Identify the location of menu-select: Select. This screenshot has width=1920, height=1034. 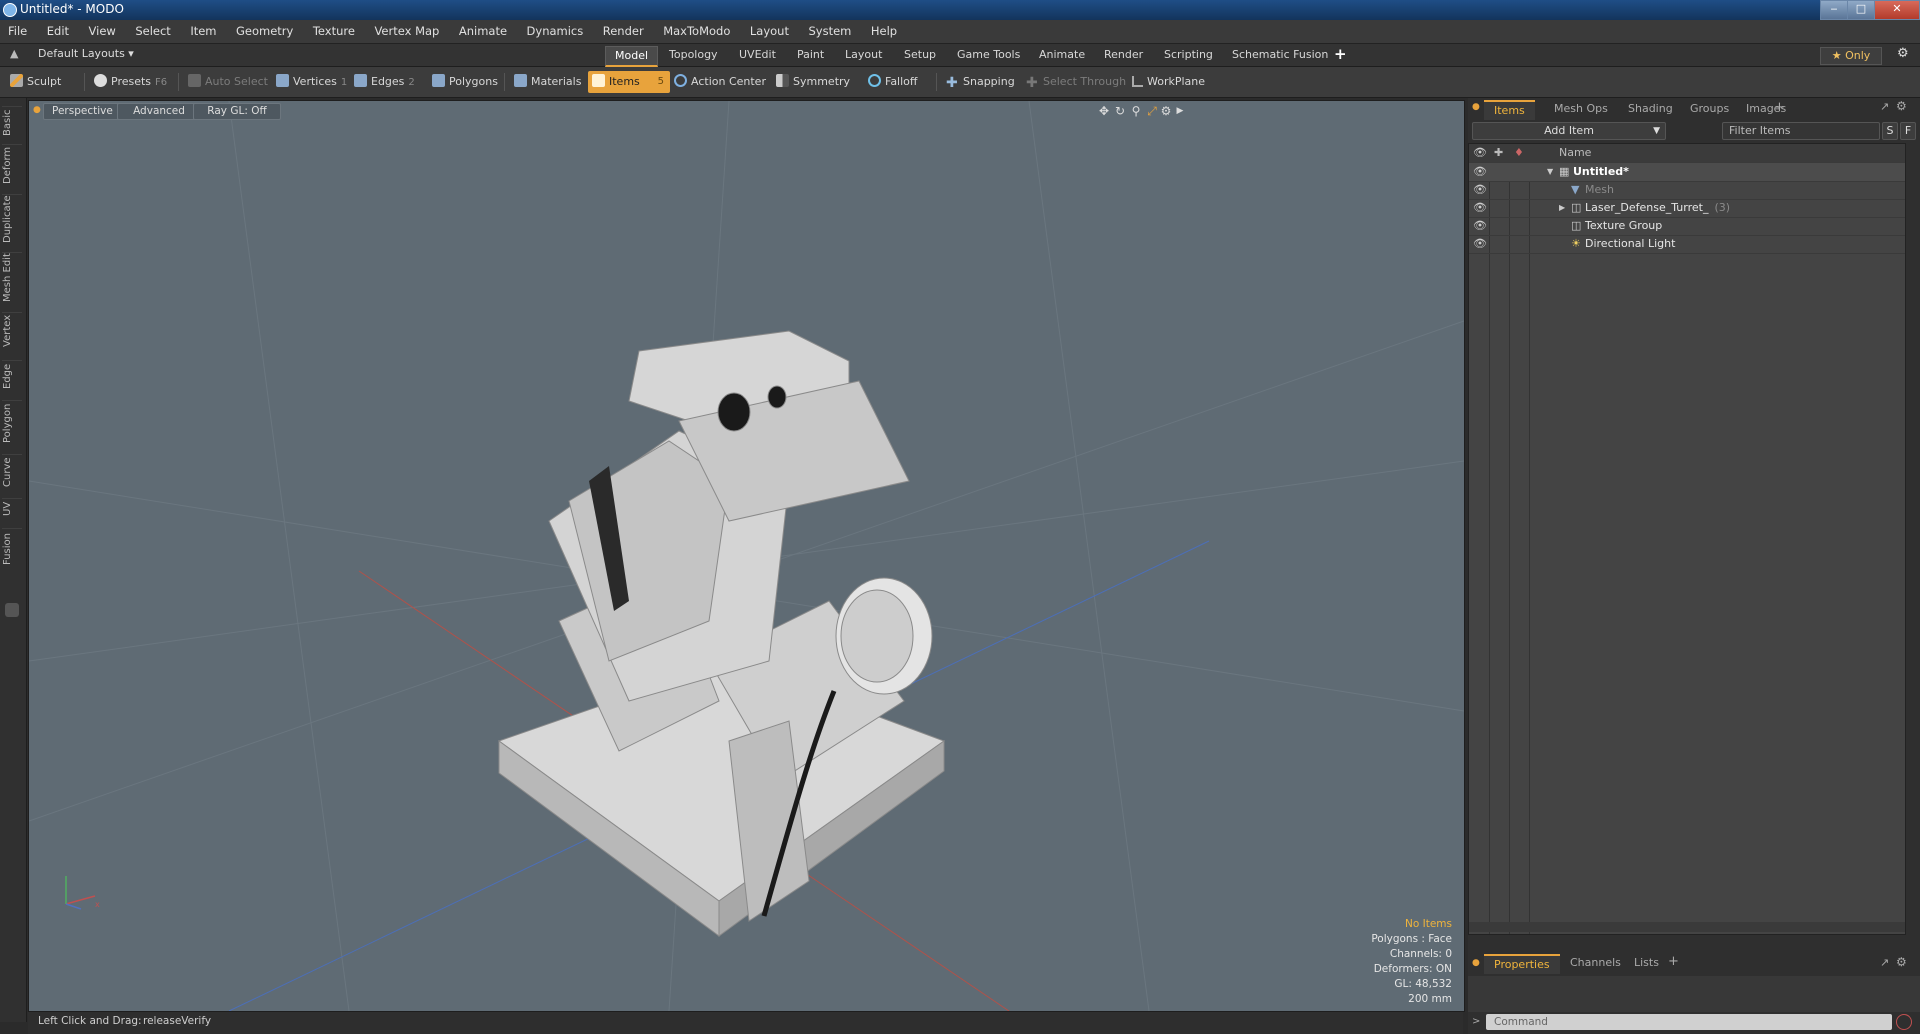
(152, 31).